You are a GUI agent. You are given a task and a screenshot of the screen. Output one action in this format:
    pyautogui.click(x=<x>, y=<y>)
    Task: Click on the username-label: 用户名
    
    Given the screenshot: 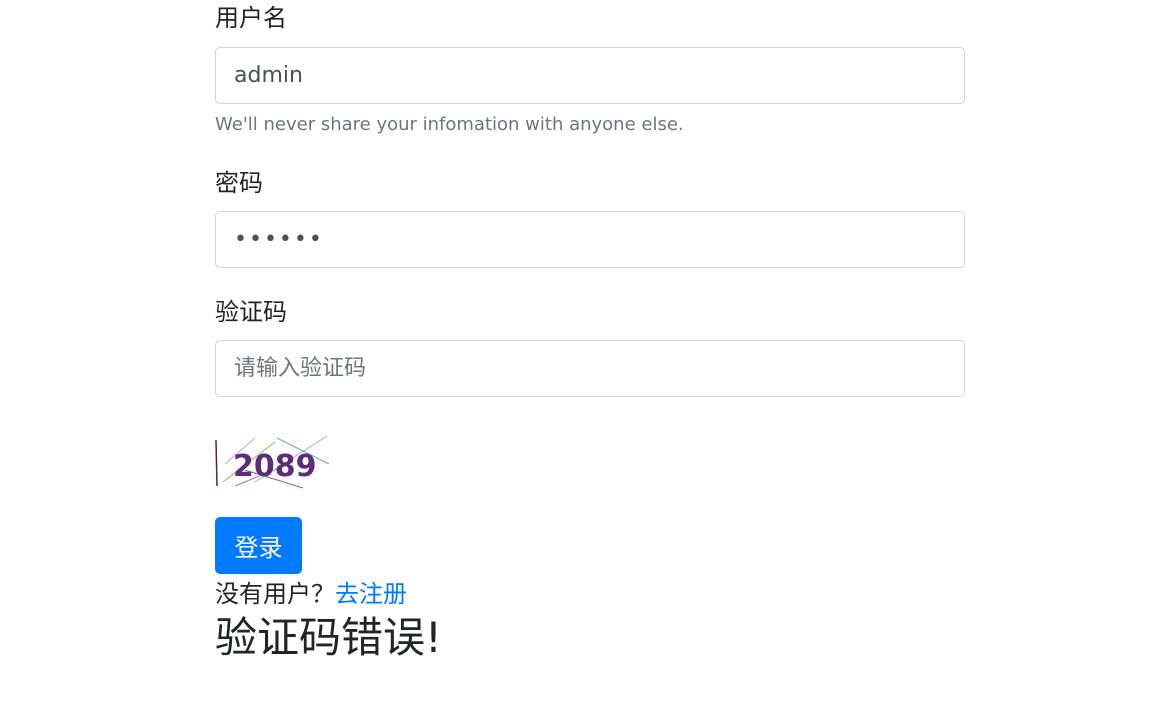 What is the action you would take?
    pyautogui.click(x=251, y=18)
    